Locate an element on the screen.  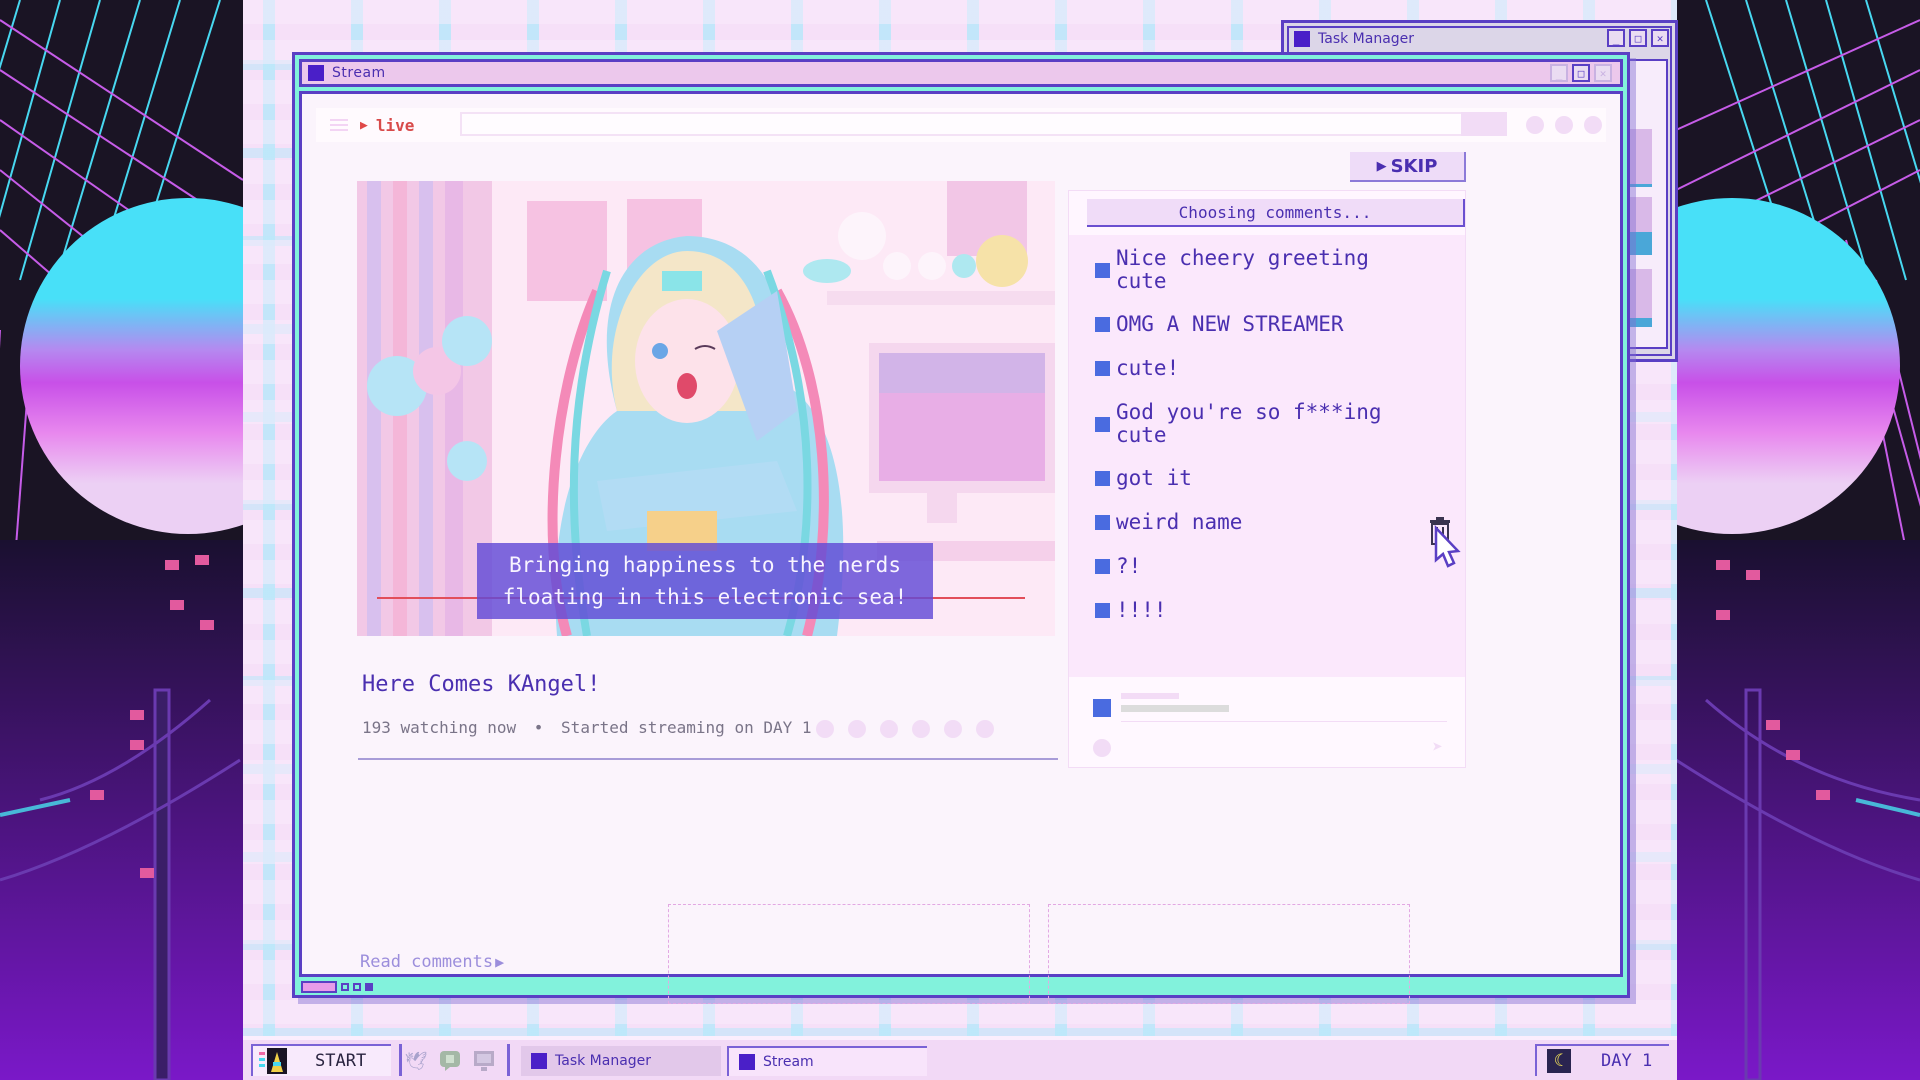
user-avatar-icon is located at coordinates (1102, 708).